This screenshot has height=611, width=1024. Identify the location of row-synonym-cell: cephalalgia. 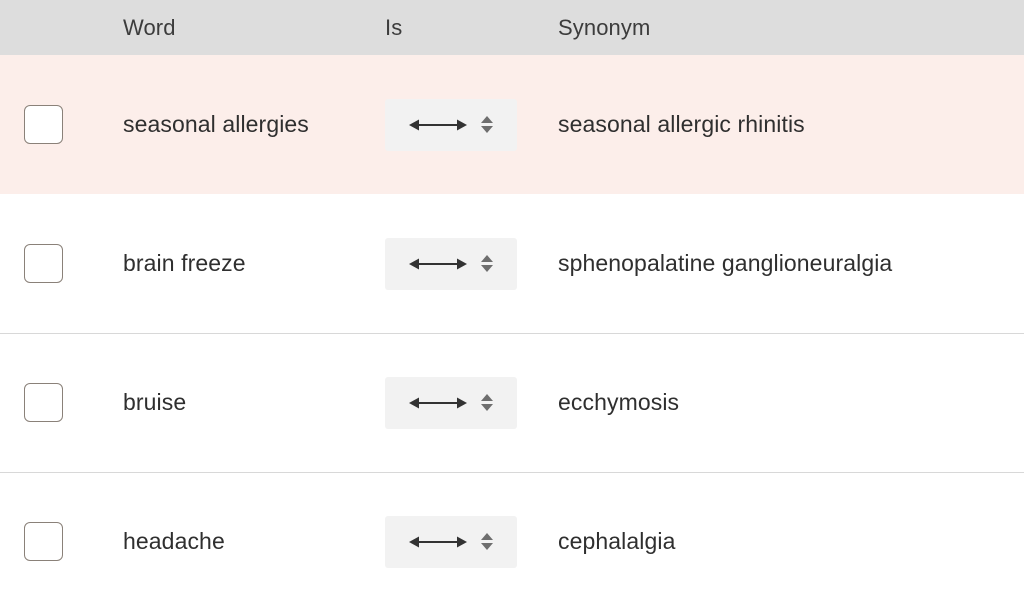
(791, 541).